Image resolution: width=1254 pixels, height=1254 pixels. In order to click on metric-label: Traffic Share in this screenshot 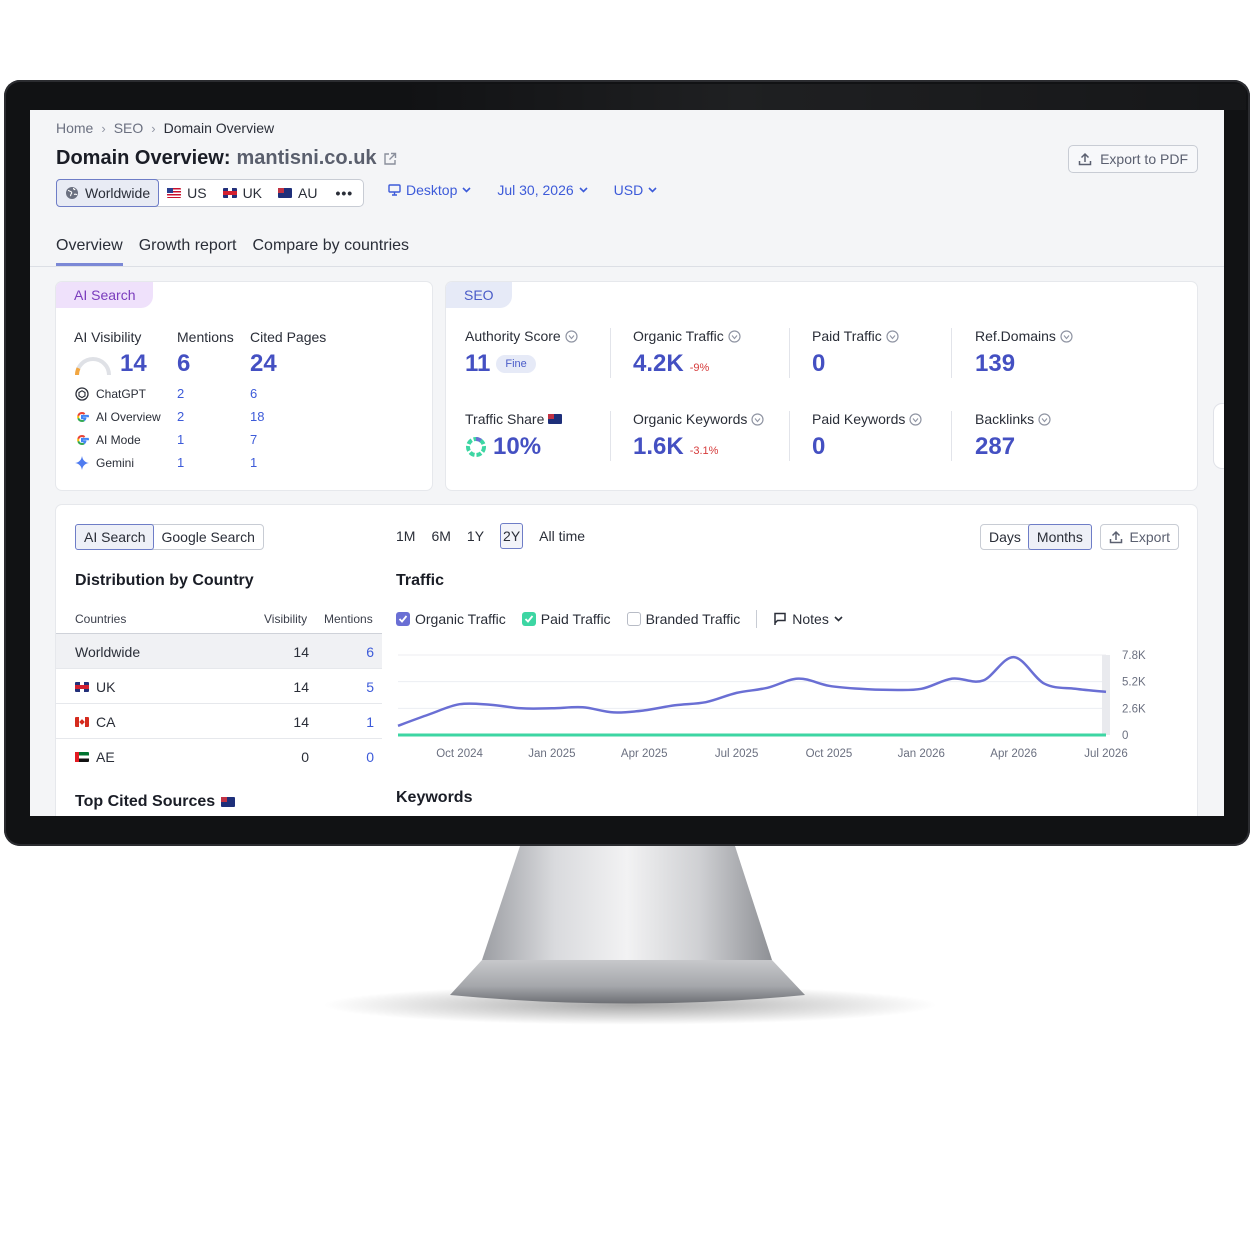, I will do `click(505, 419)`.